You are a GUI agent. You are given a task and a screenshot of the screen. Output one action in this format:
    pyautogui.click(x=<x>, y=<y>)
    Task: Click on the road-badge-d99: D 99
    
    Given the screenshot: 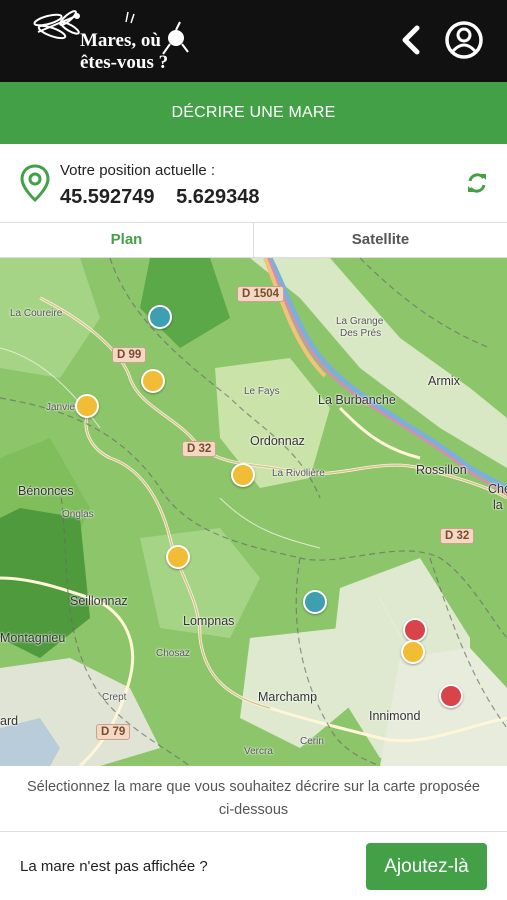 What is the action you would take?
    pyautogui.click(x=129, y=355)
    